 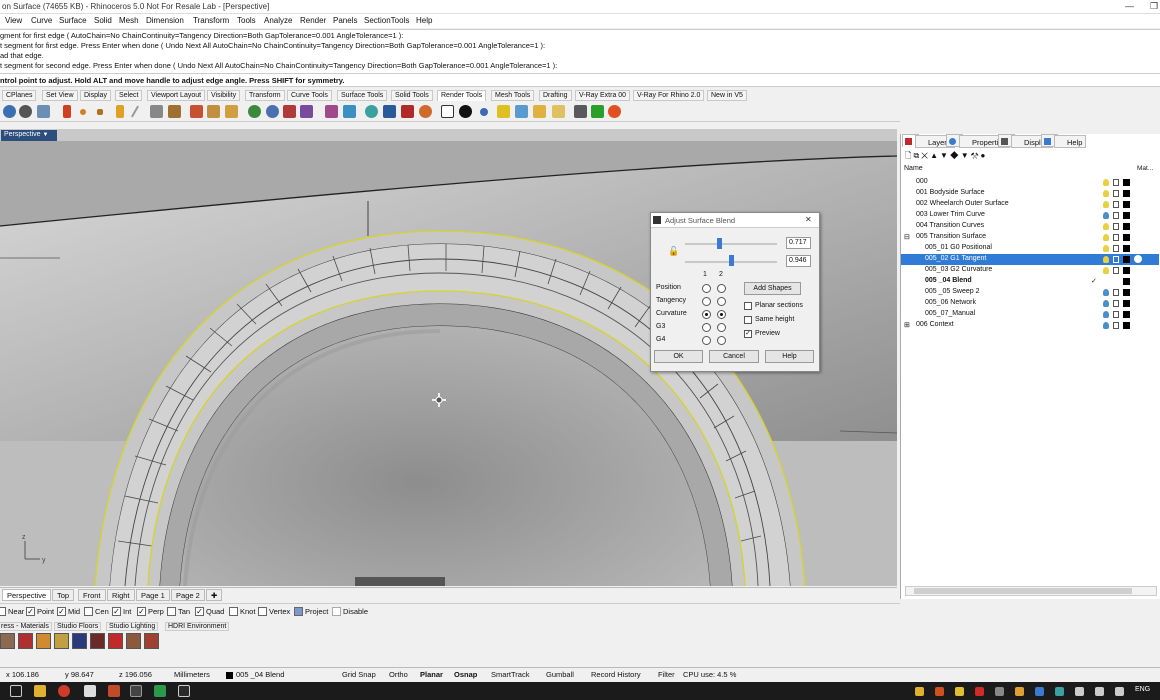 I want to click on language-indicator: ENG, so click(x=1142, y=689).